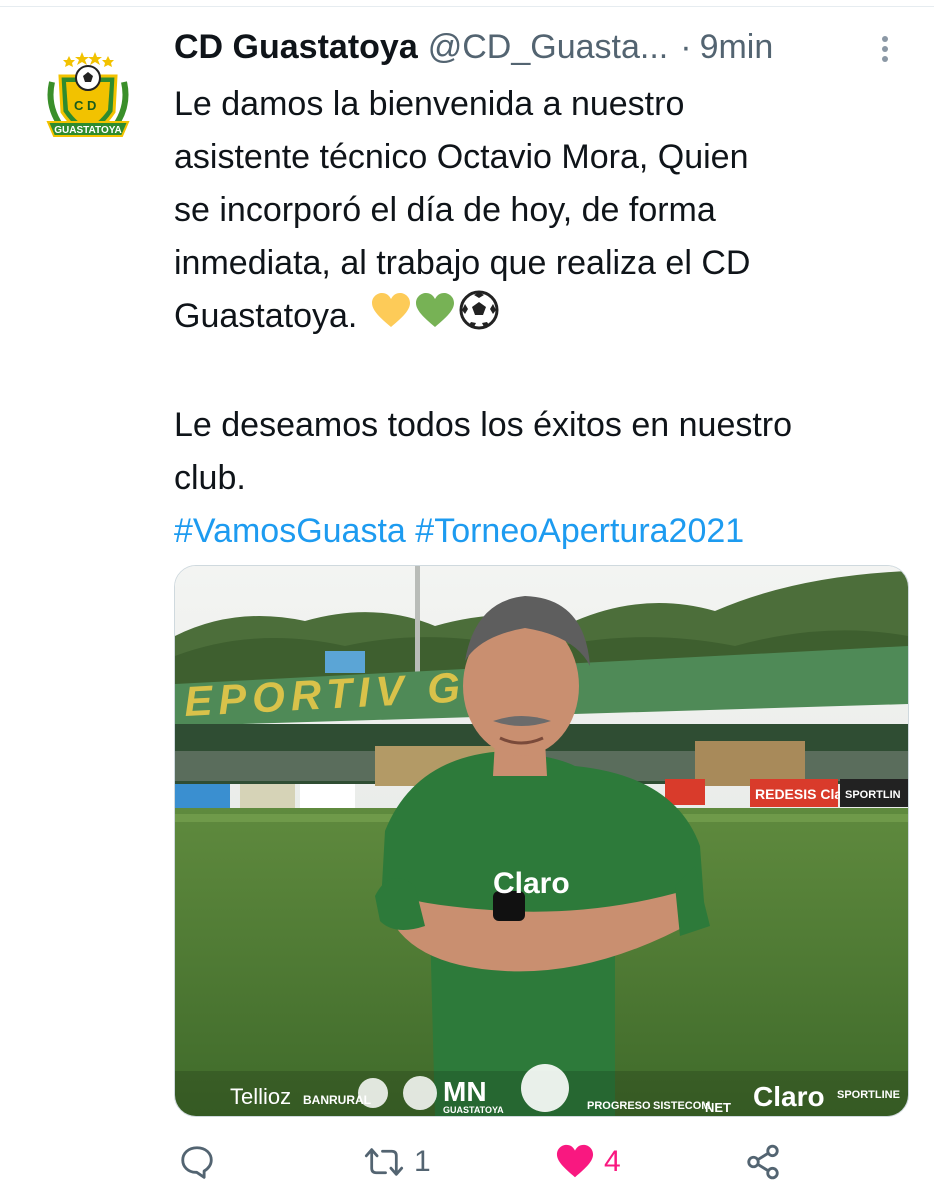 The width and height of the screenshot is (934, 1200). What do you see at coordinates (575, 1161) in the screenshot?
I see `heart-filled-icon` at bounding box center [575, 1161].